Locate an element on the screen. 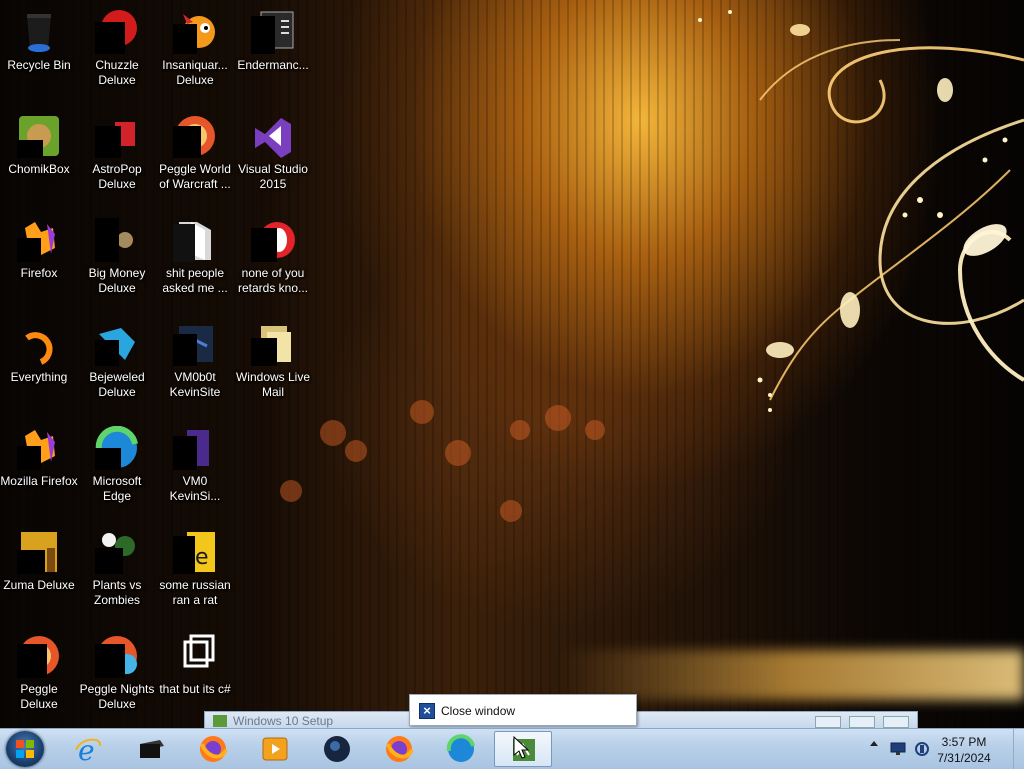 The width and height of the screenshot is (1024, 769). desktop-icon-label: ChomikBox is located at coordinates (39, 169).